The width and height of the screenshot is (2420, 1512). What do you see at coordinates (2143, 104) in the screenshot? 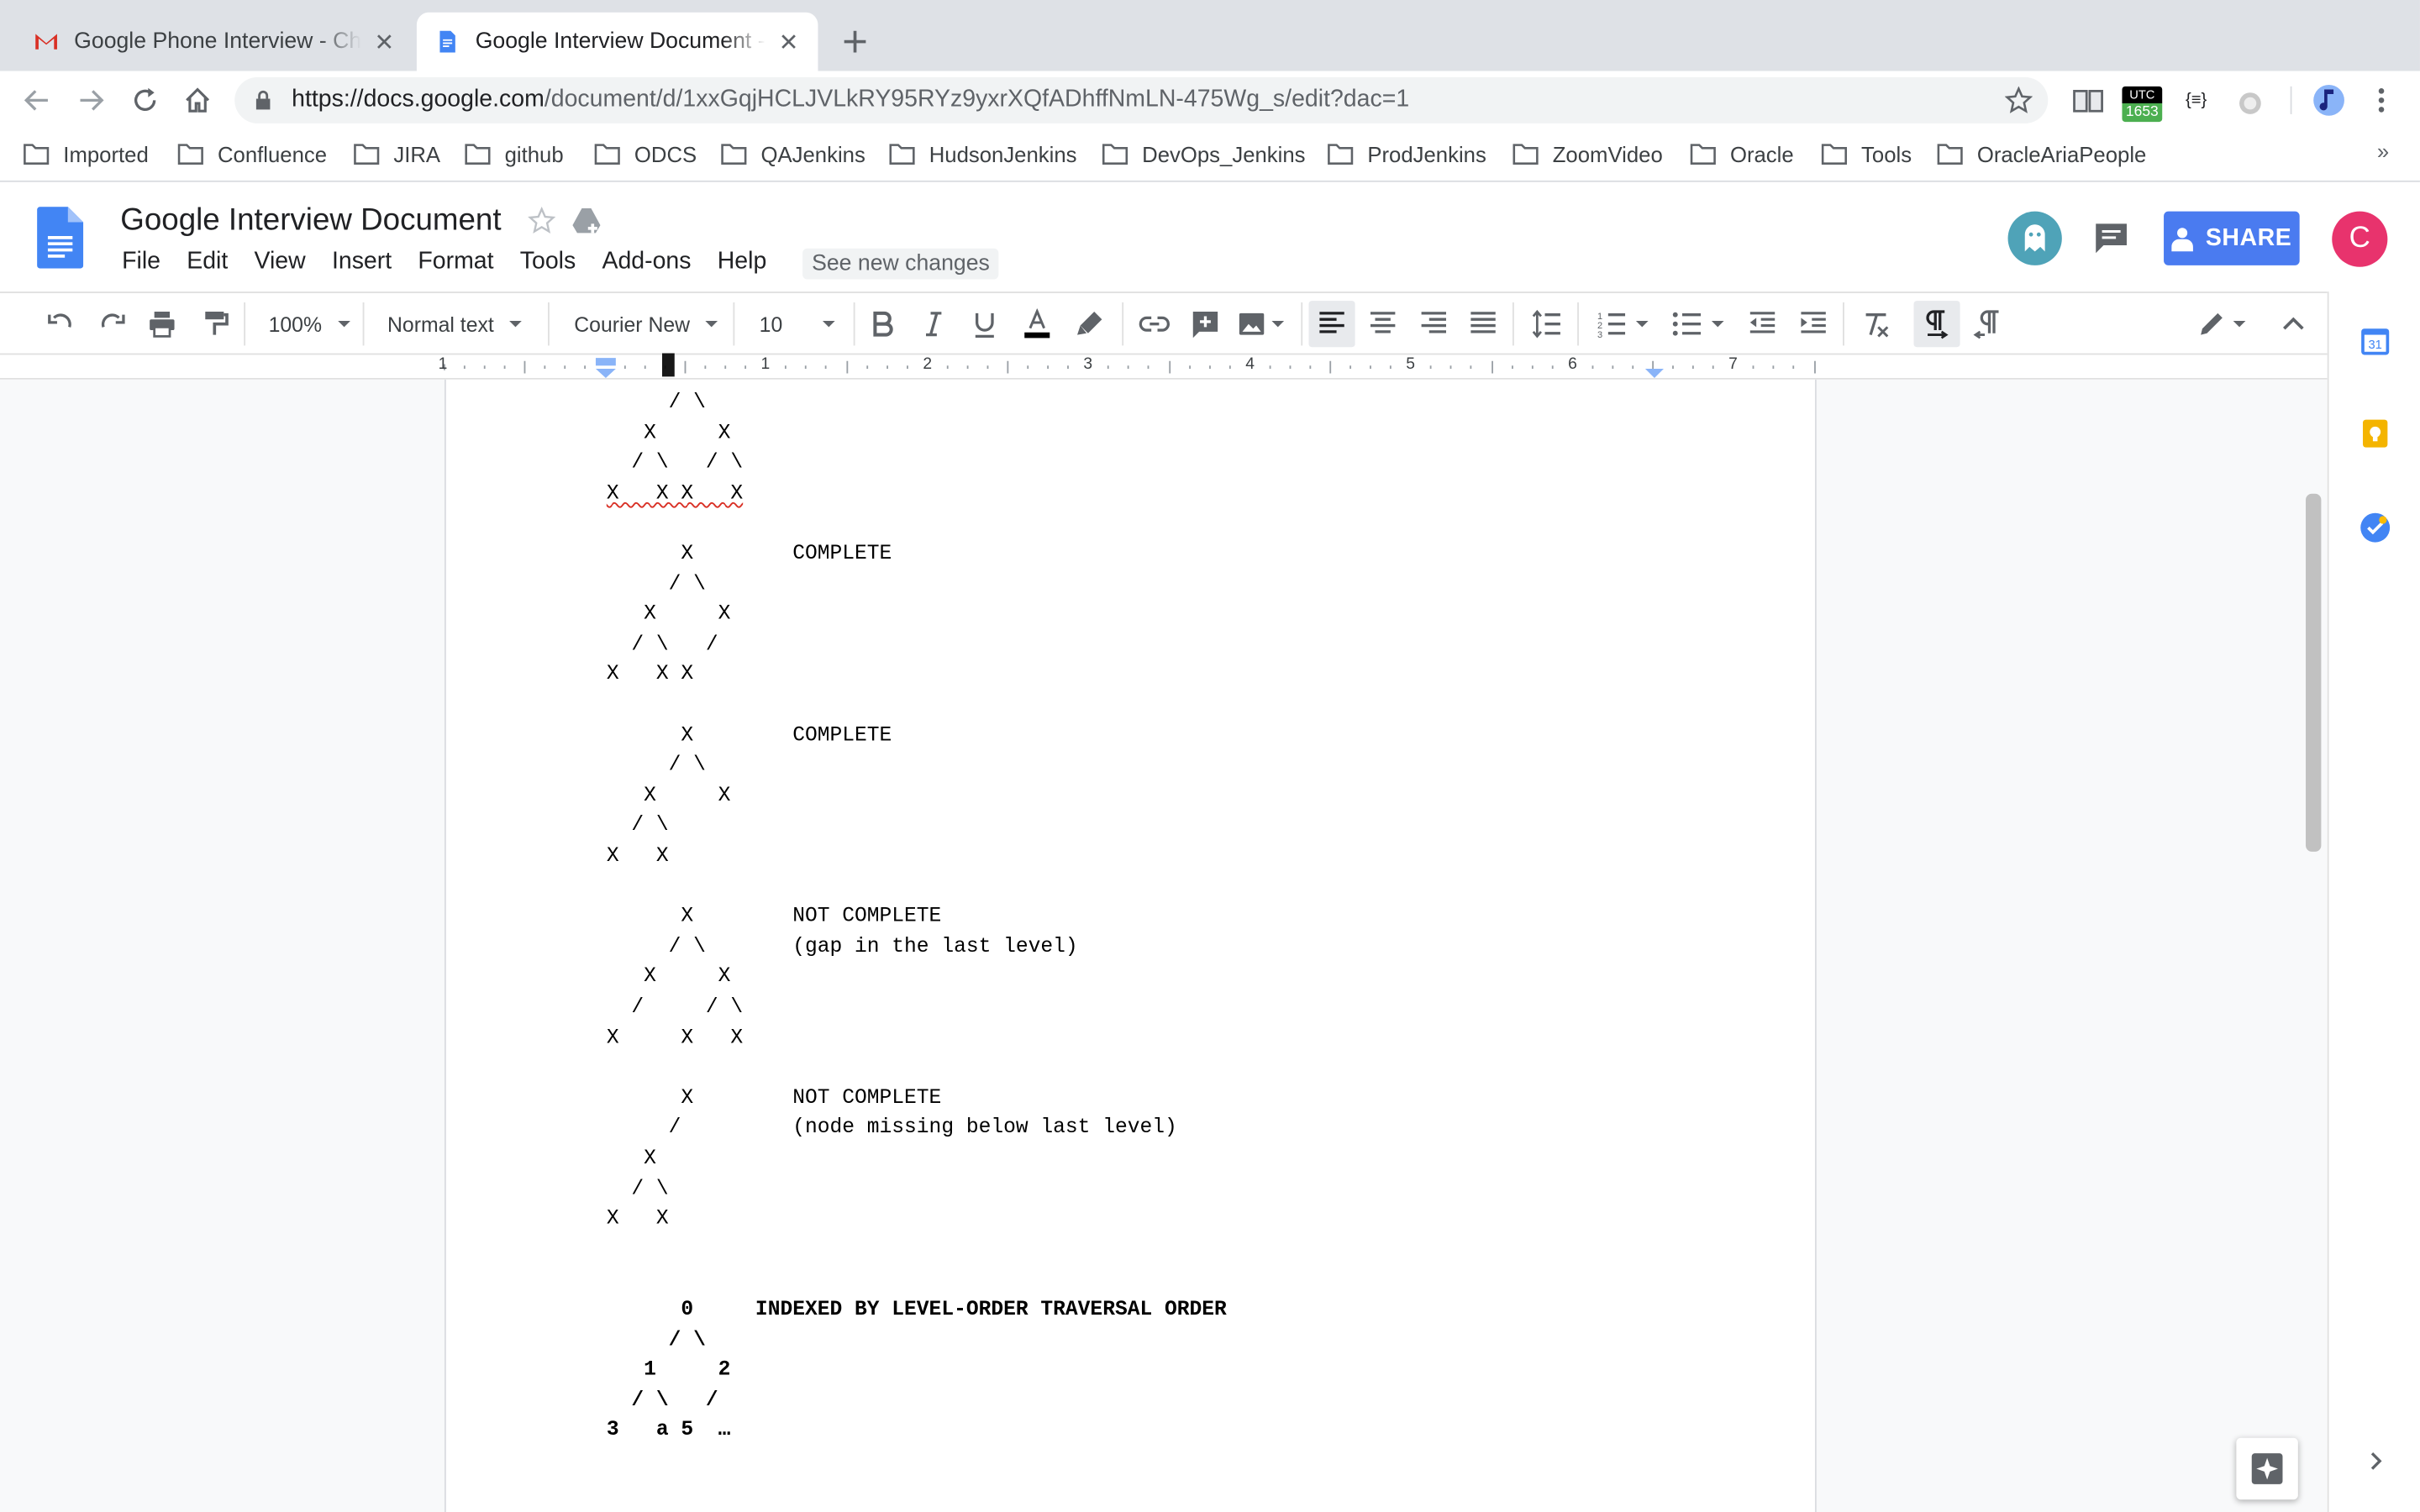
I see `utc-clock-extension: UTC 1653` at bounding box center [2143, 104].